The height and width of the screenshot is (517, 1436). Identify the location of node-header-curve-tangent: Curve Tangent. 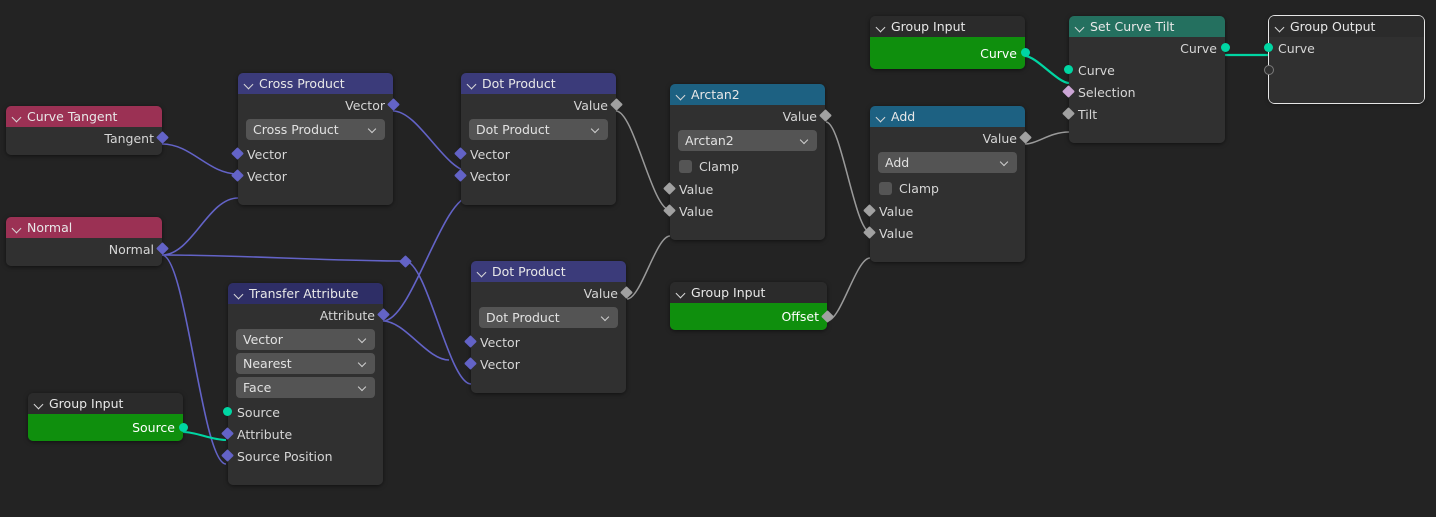
(84, 116).